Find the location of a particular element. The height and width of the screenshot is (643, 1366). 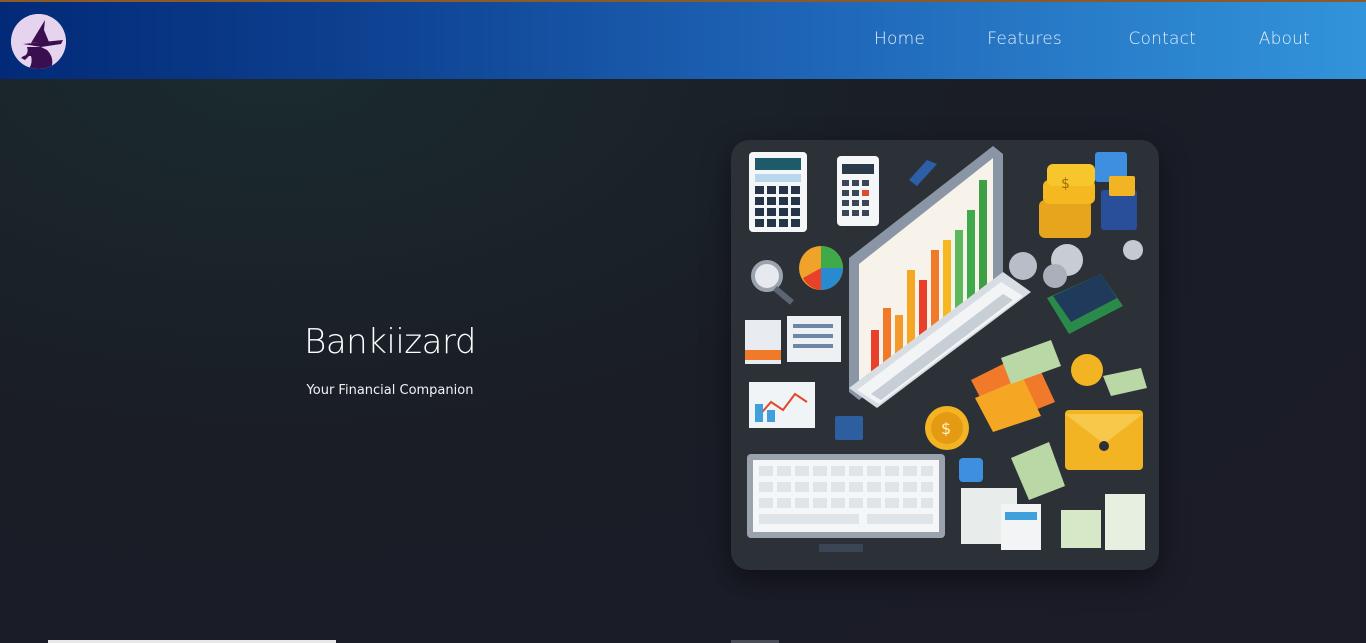

chart-sheet-icon is located at coordinates (782, 405).